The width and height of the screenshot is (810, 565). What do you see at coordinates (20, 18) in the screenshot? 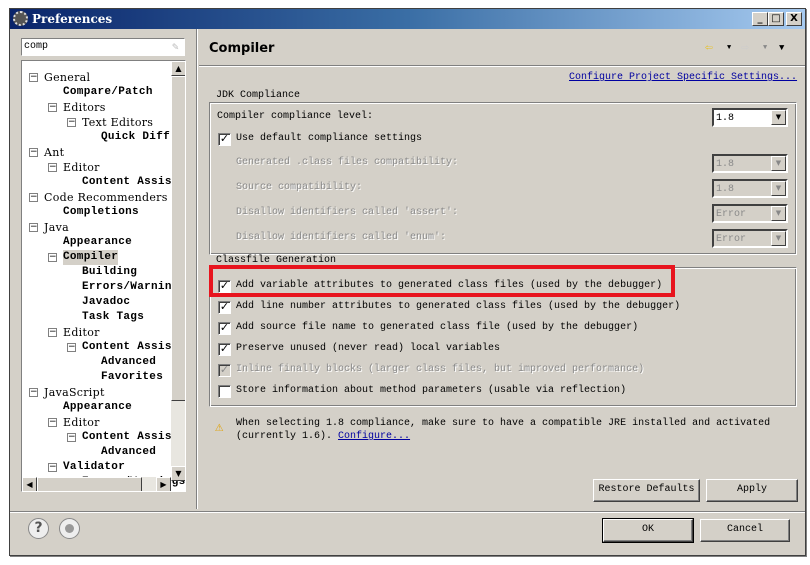
I see `eclipse-icon` at bounding box center [20, 18].